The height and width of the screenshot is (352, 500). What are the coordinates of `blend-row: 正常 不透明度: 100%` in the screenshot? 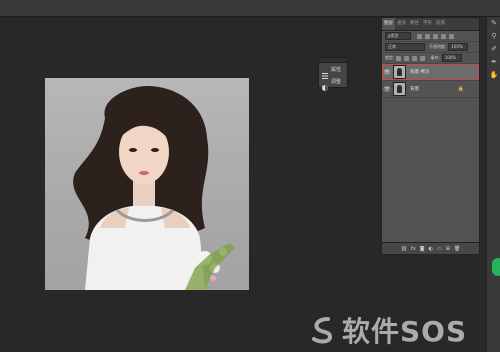 It's located at (430, 47).